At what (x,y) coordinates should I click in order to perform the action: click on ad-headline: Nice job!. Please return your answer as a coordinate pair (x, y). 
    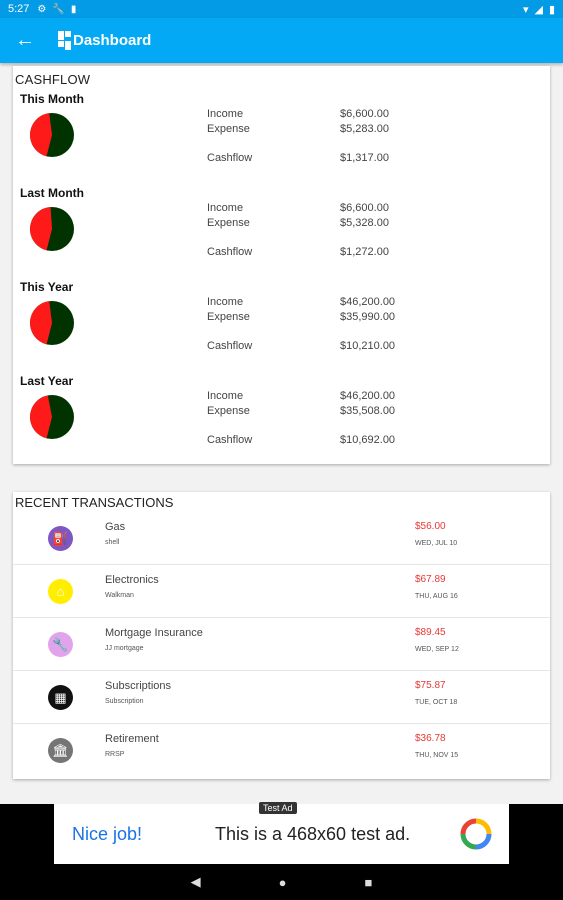
    Looking at the image, I should click on (107, 834).